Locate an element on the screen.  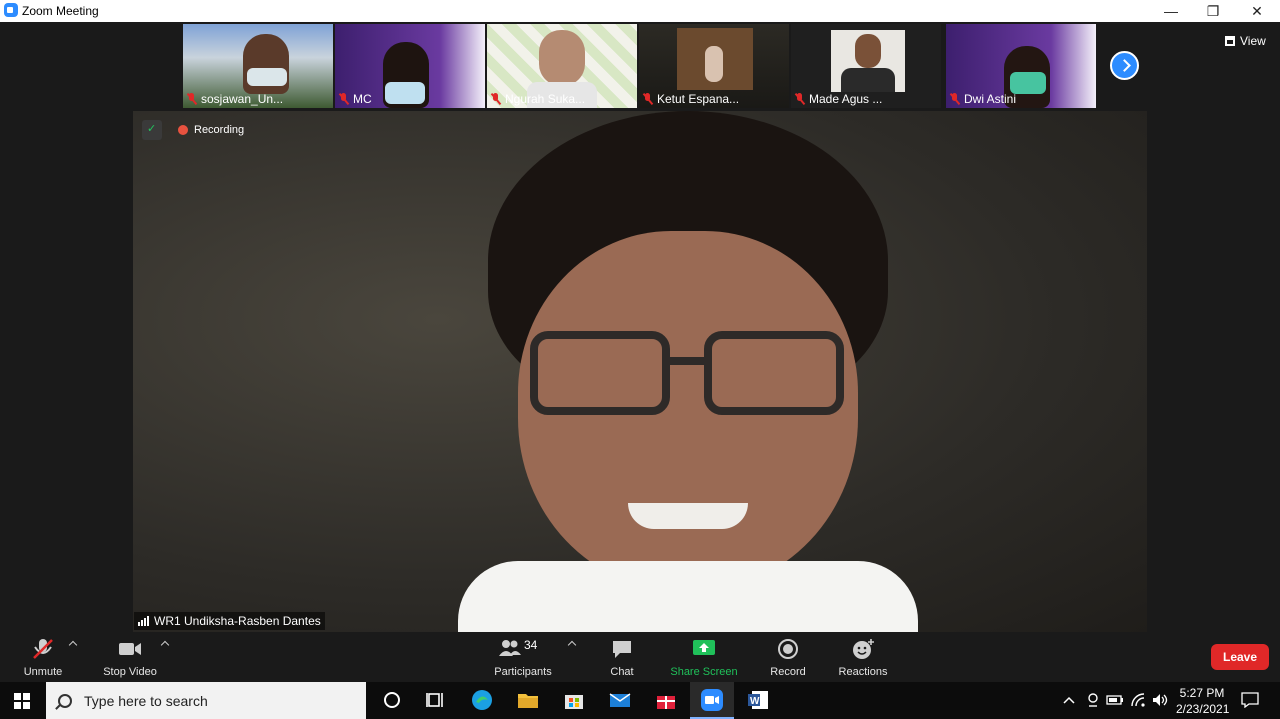
leave-button: Leave is located at coordinates (1240, 657).